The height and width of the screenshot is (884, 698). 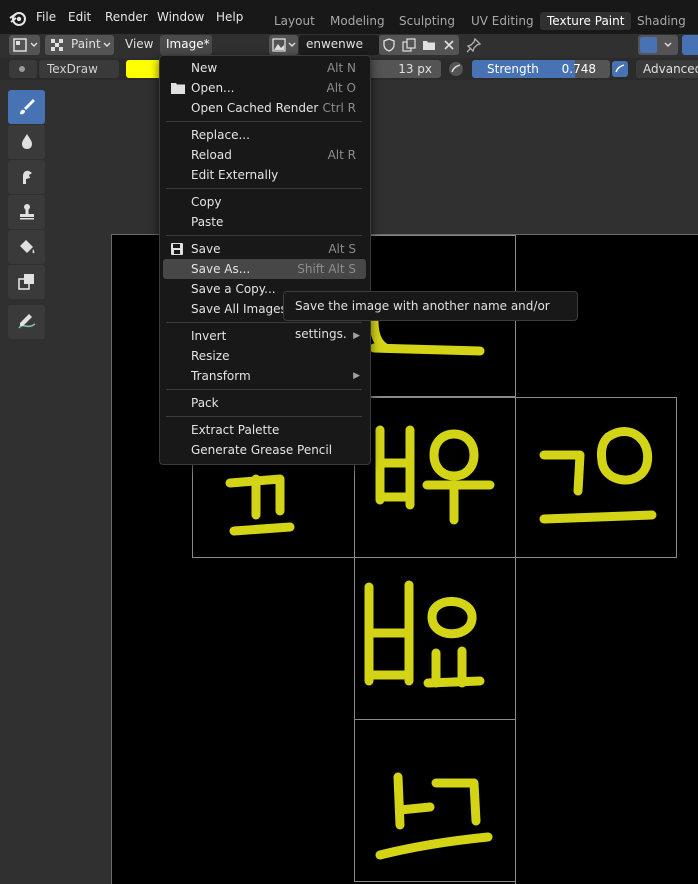 What do you see at coordinates (72, 69) in the screenshot?
I see `brush-name-value: TexDraw` at bounding box center [72, 69].